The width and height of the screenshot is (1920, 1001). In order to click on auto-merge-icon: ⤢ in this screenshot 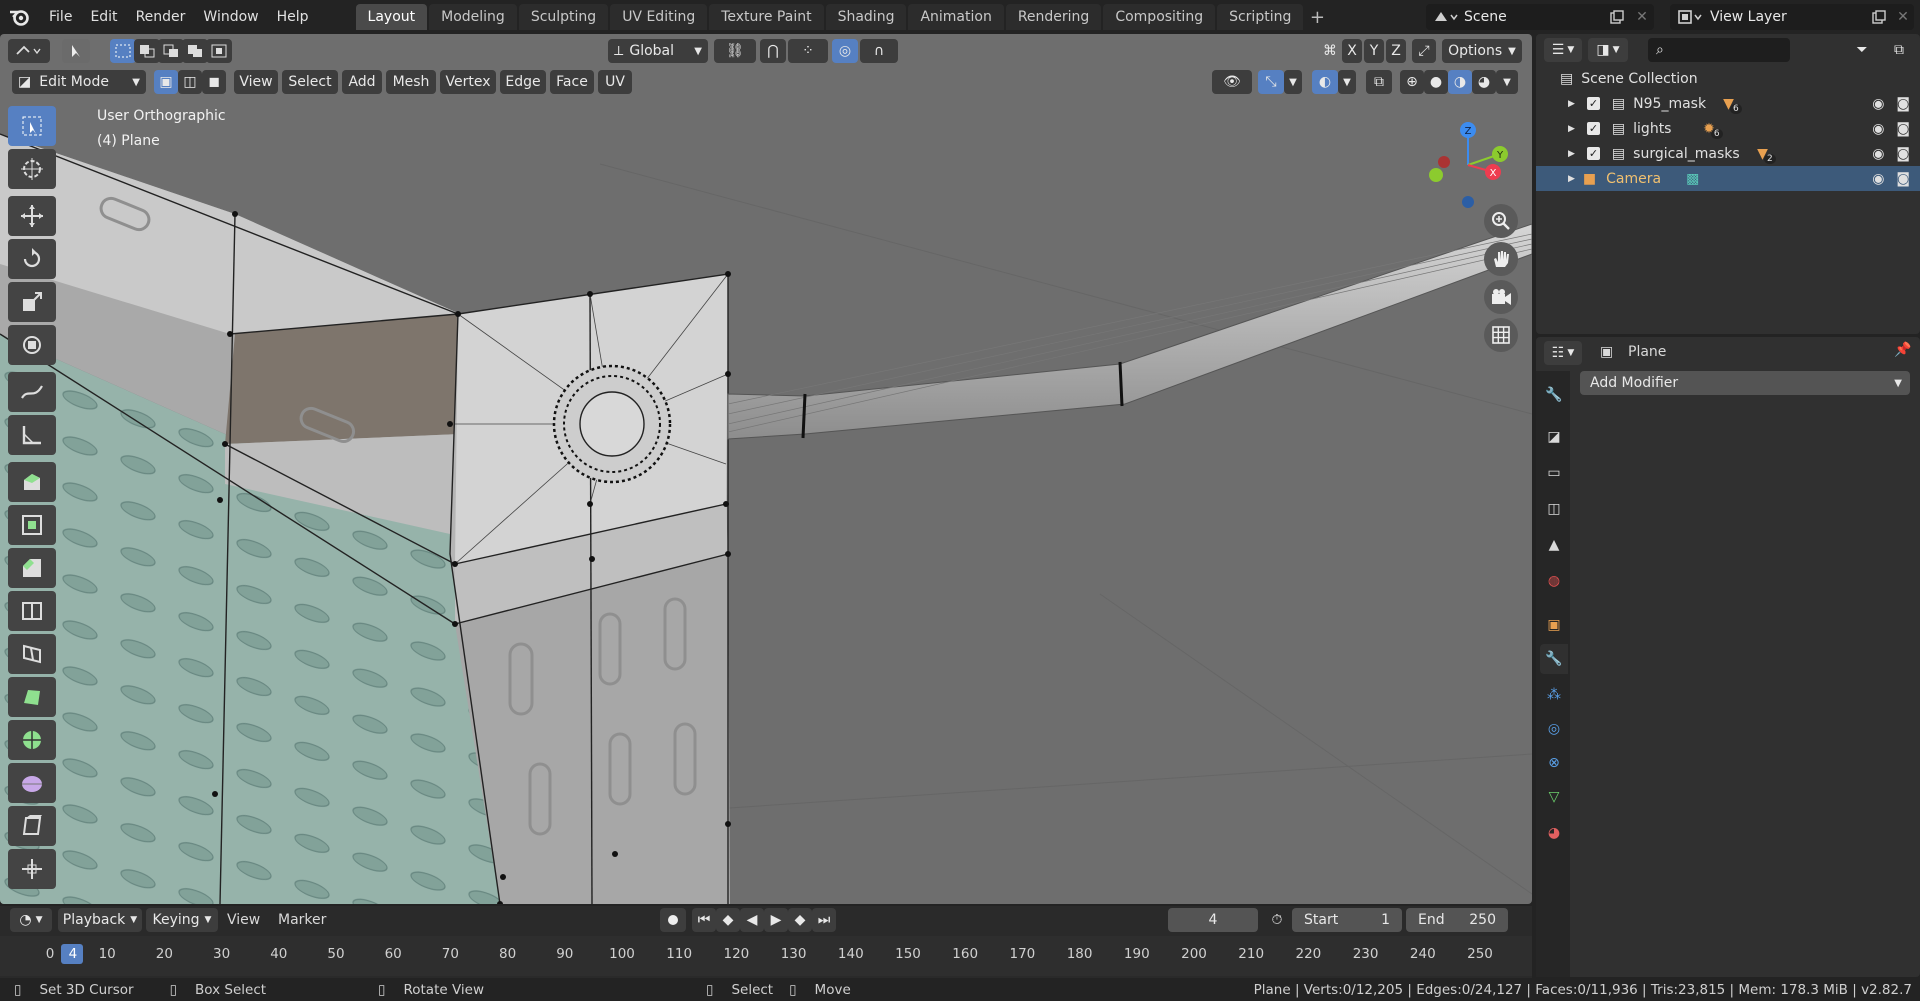, I will do `click(1424, 51)`.